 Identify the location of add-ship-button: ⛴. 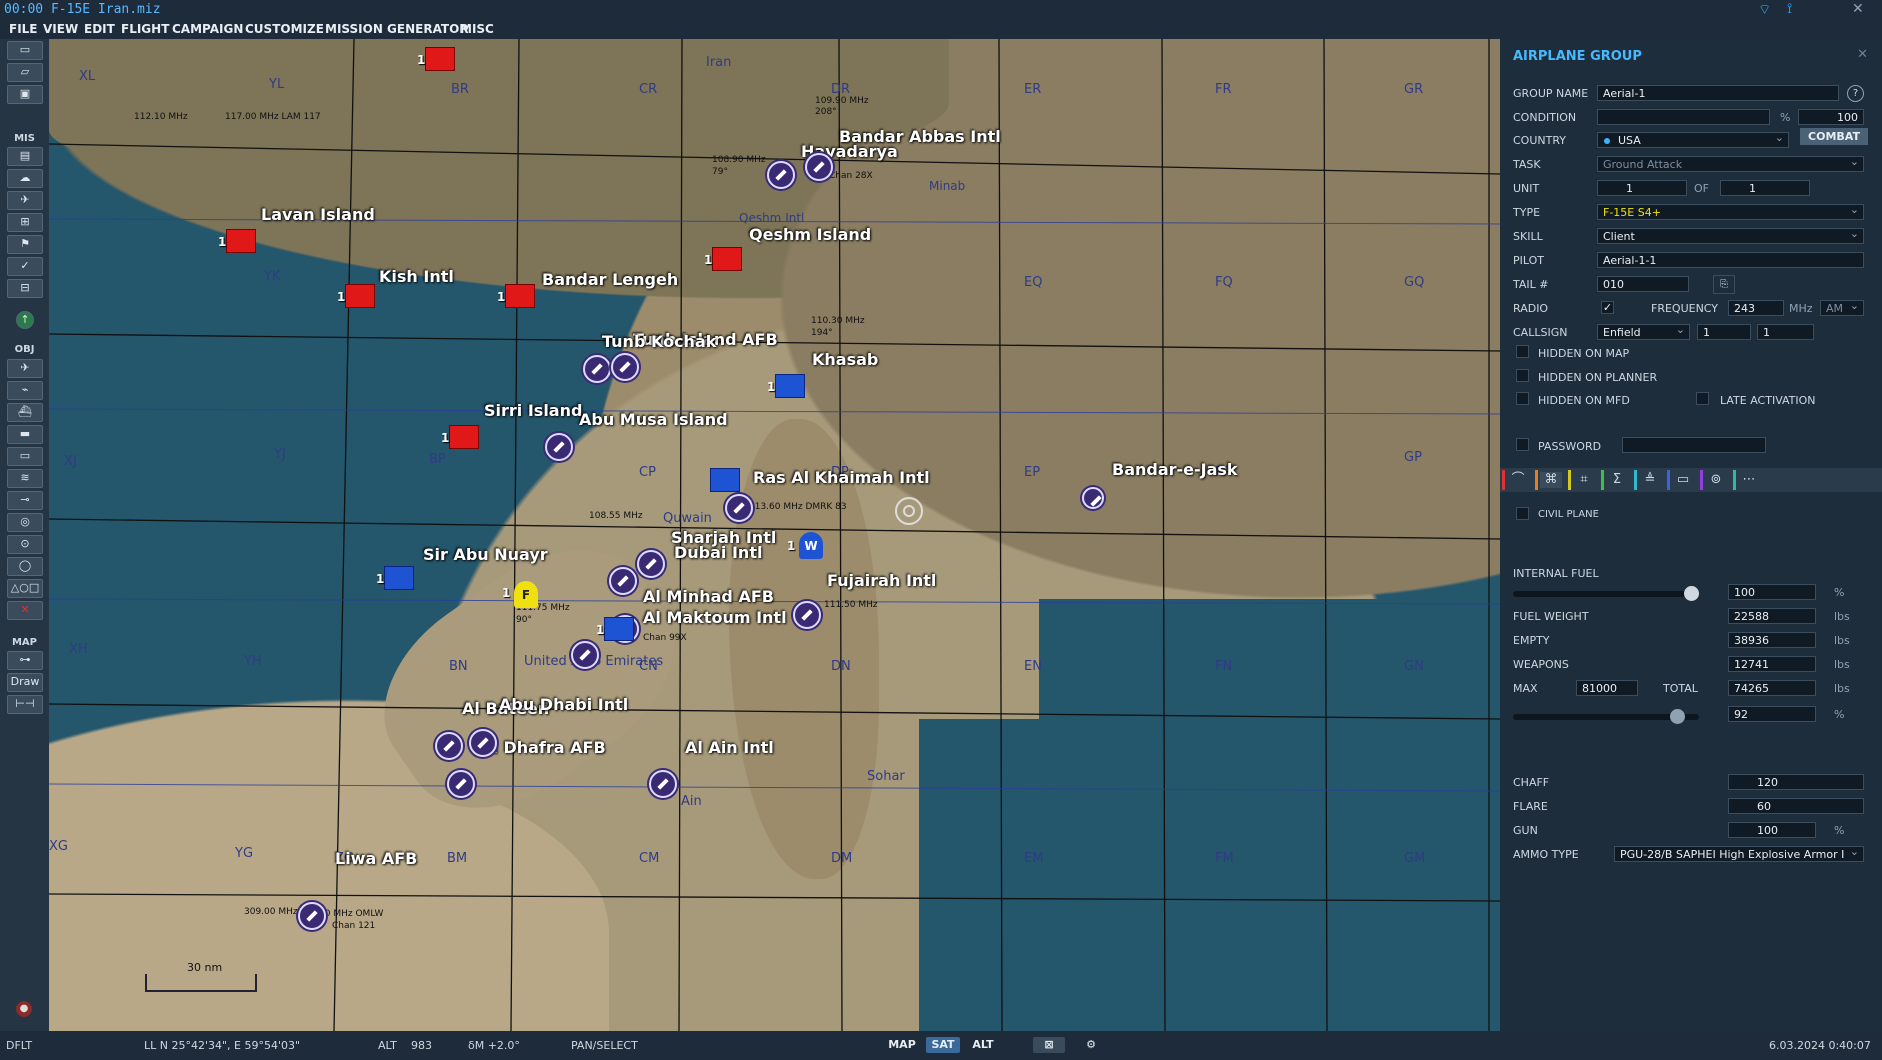
(25, 412).